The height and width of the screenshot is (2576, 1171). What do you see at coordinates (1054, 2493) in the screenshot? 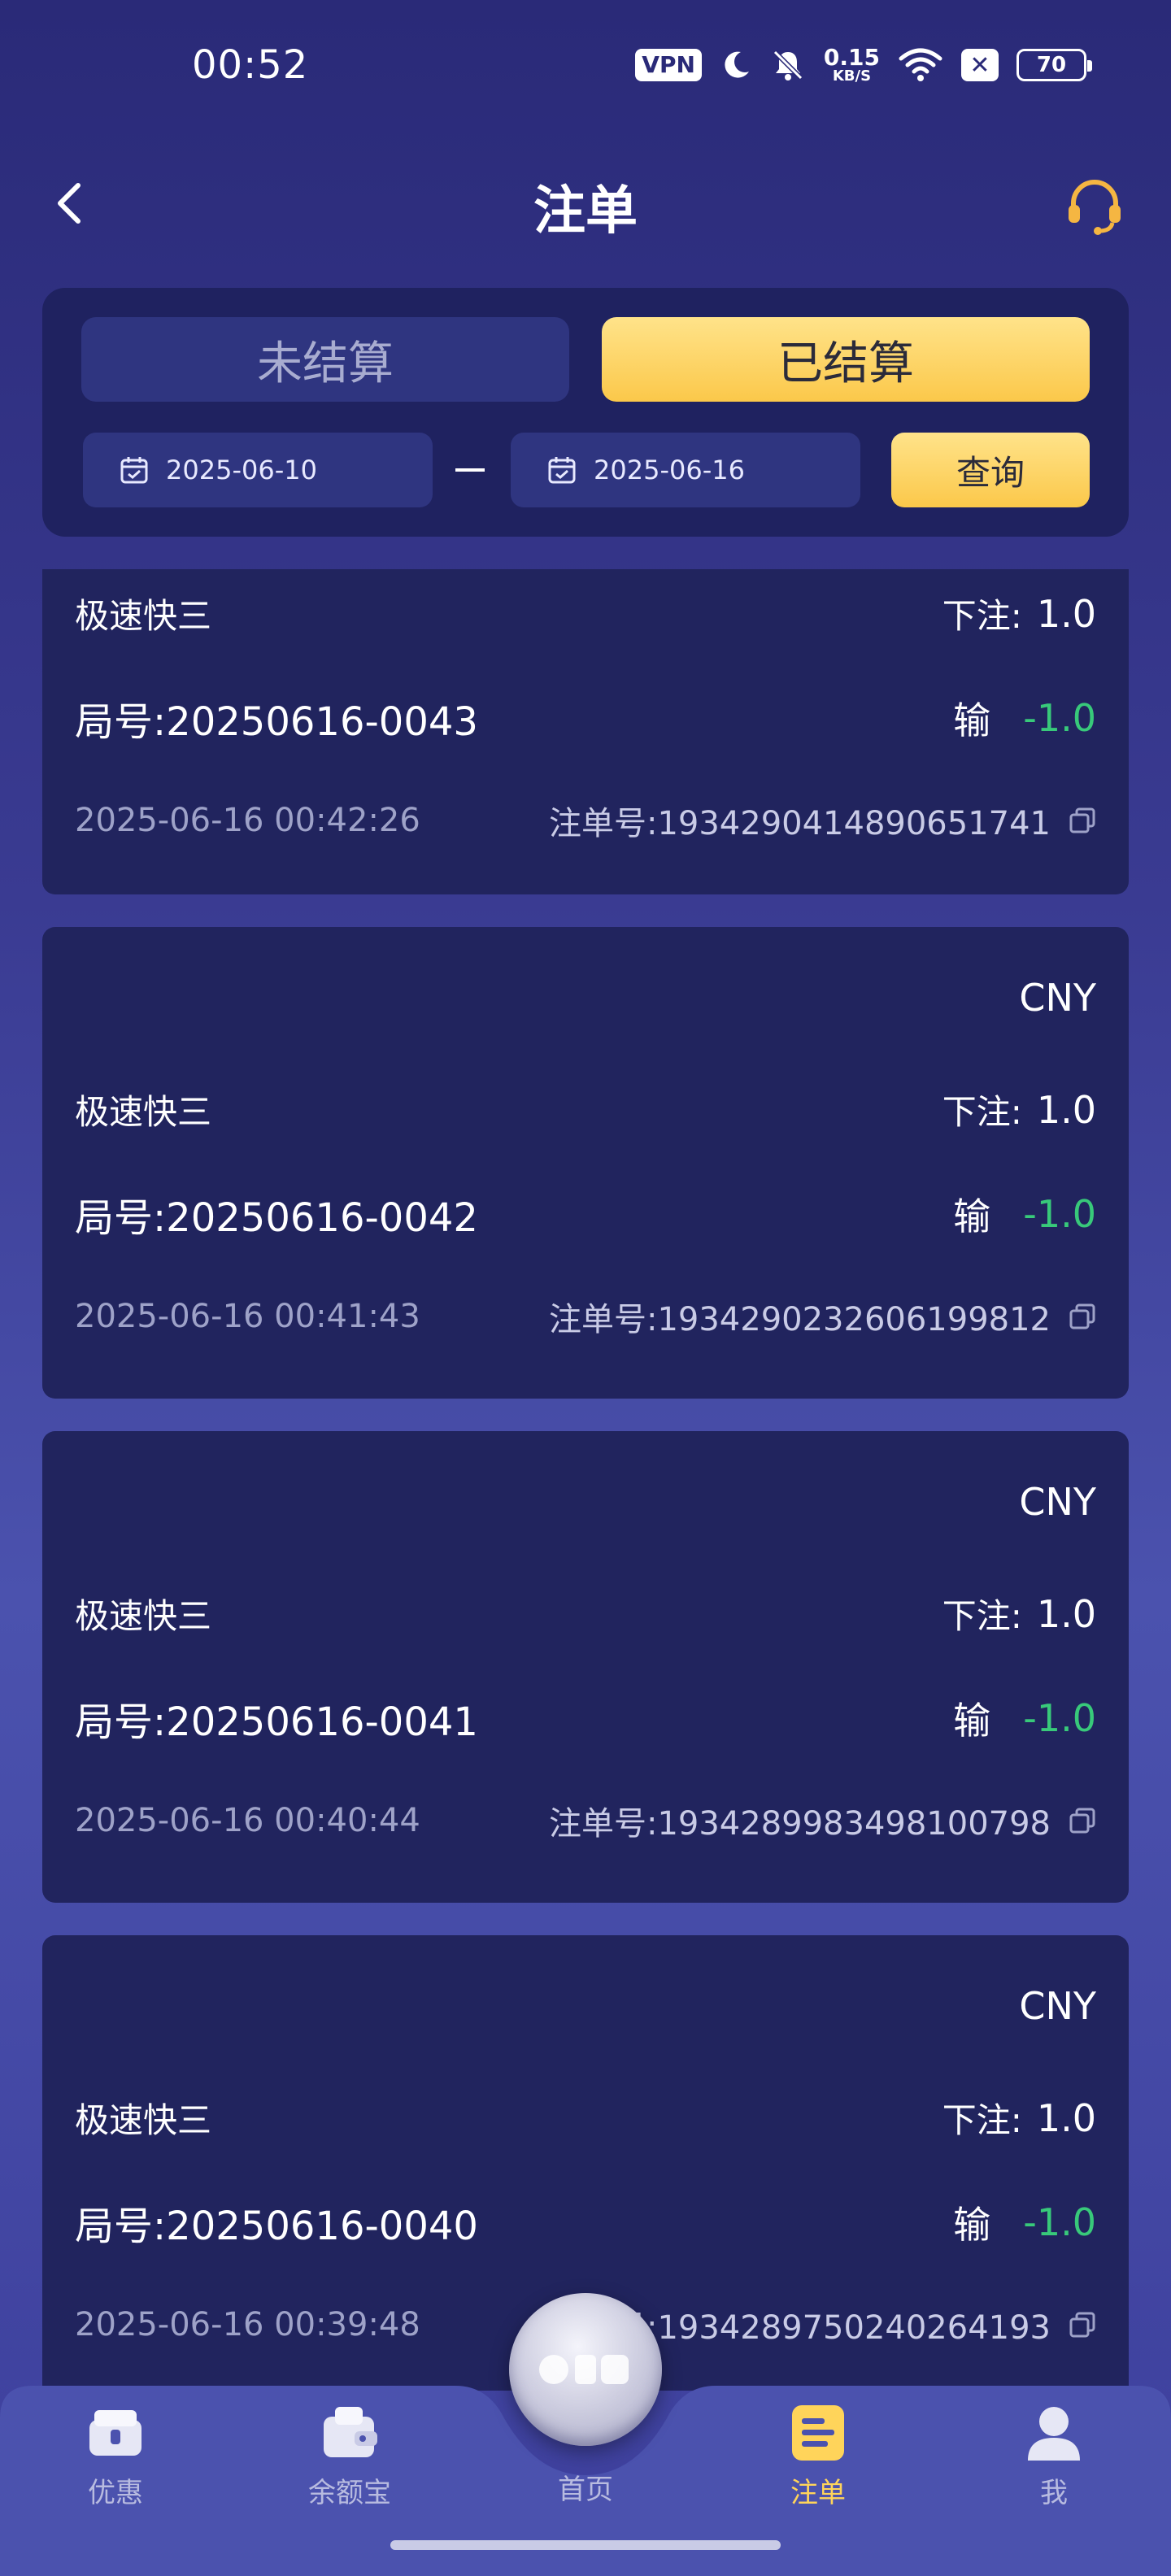
I see `nav-label: 我` at bounding box center [1054, 2493].